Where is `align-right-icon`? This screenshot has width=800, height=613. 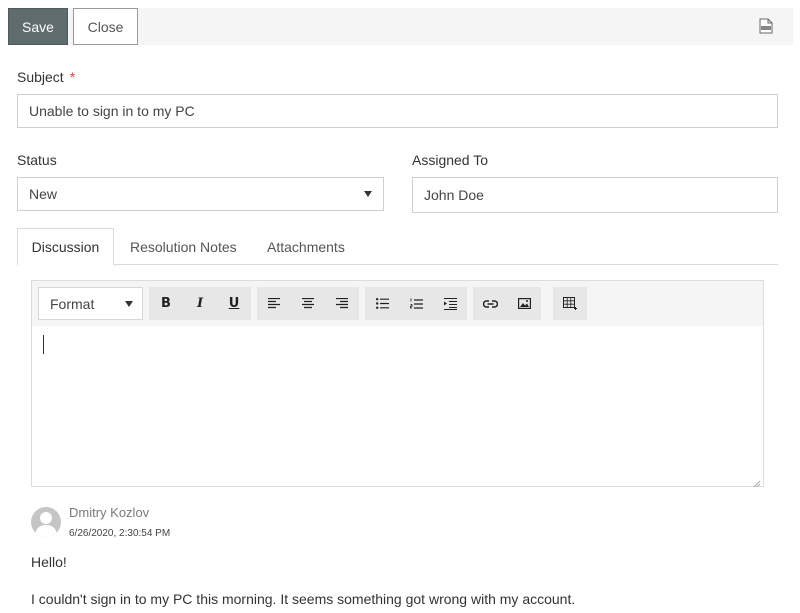 align-right-icon is located at coordinates (342, 303).